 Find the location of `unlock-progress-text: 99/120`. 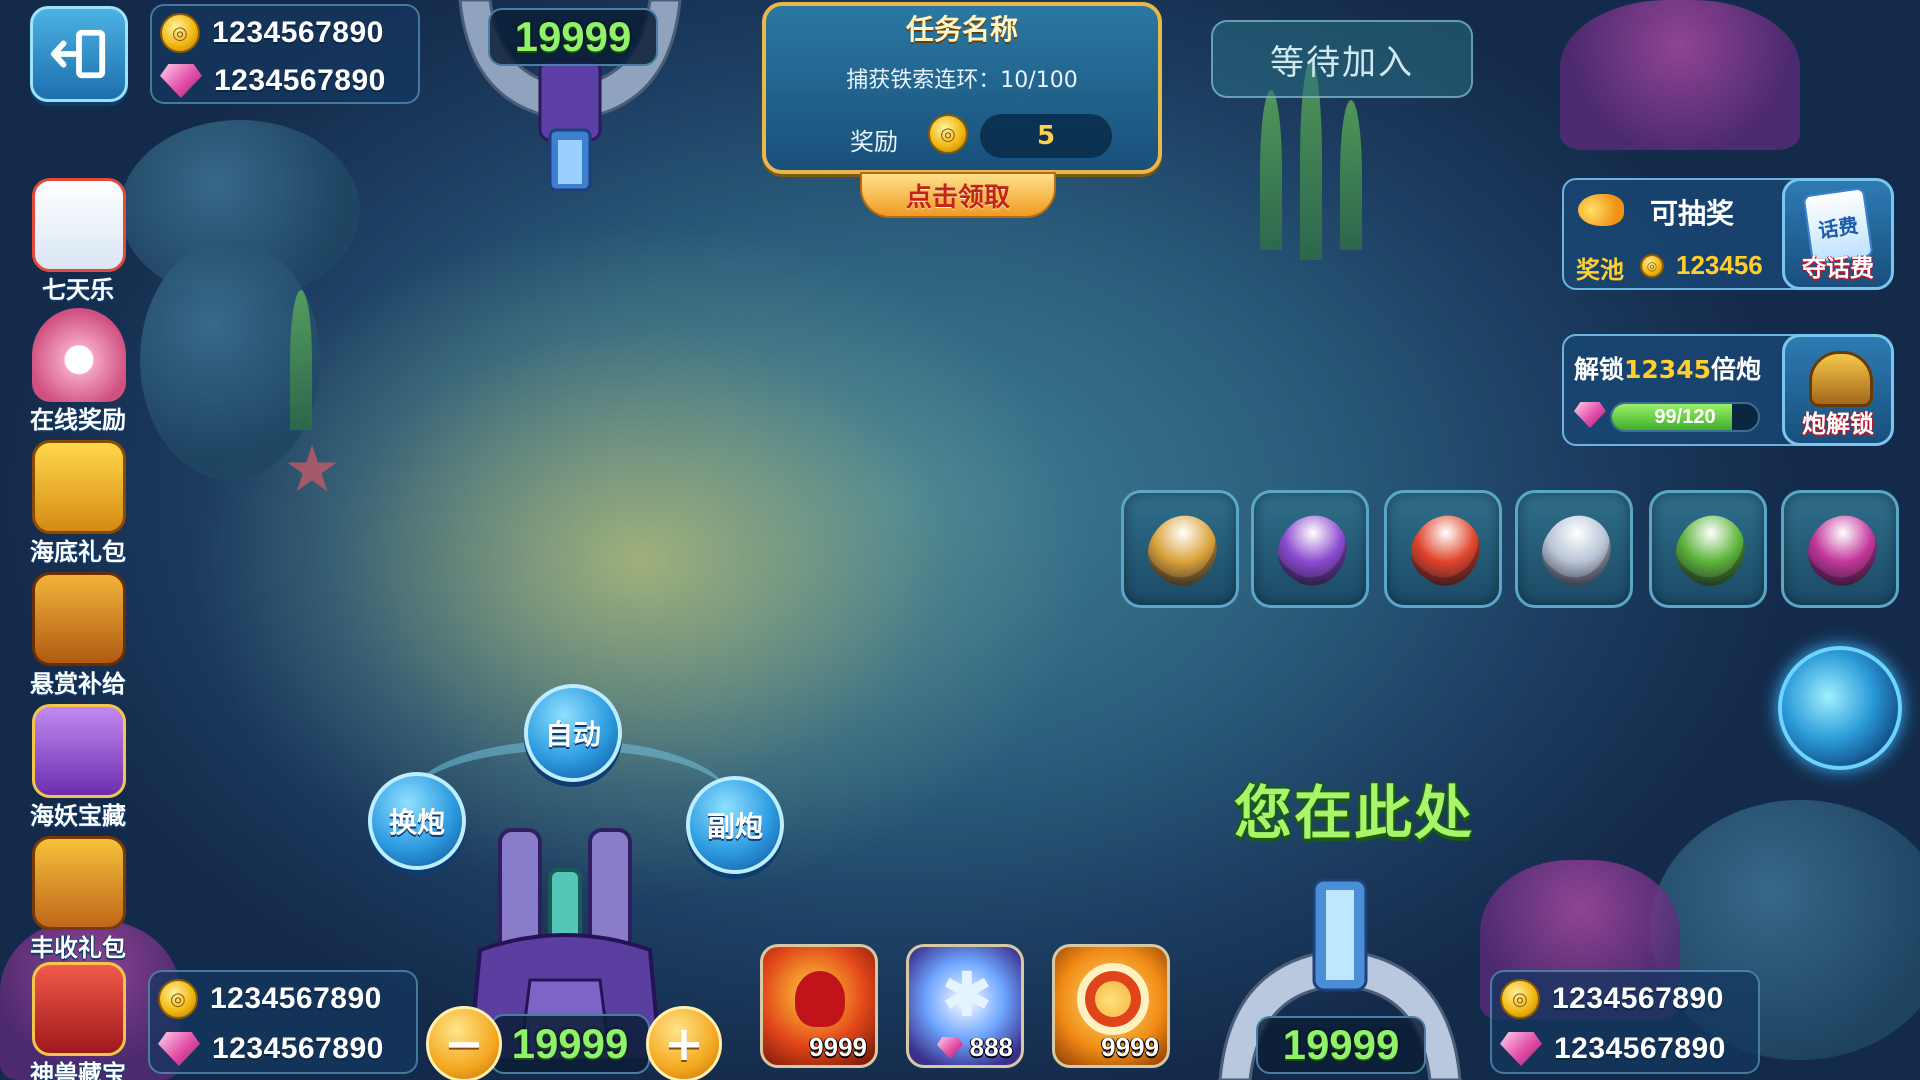

unlock-progress-text: 99/120 is located at coordinates (1685, 417).